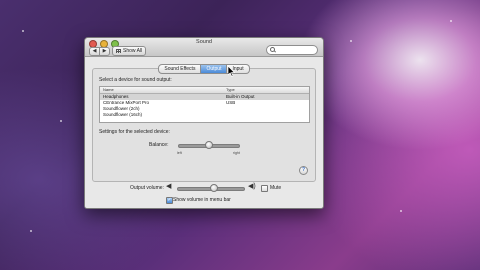  Describe the element at coordinates (180, 69) in the screenshot. I see `tab-sound-effects: Sound Effects` at that location.